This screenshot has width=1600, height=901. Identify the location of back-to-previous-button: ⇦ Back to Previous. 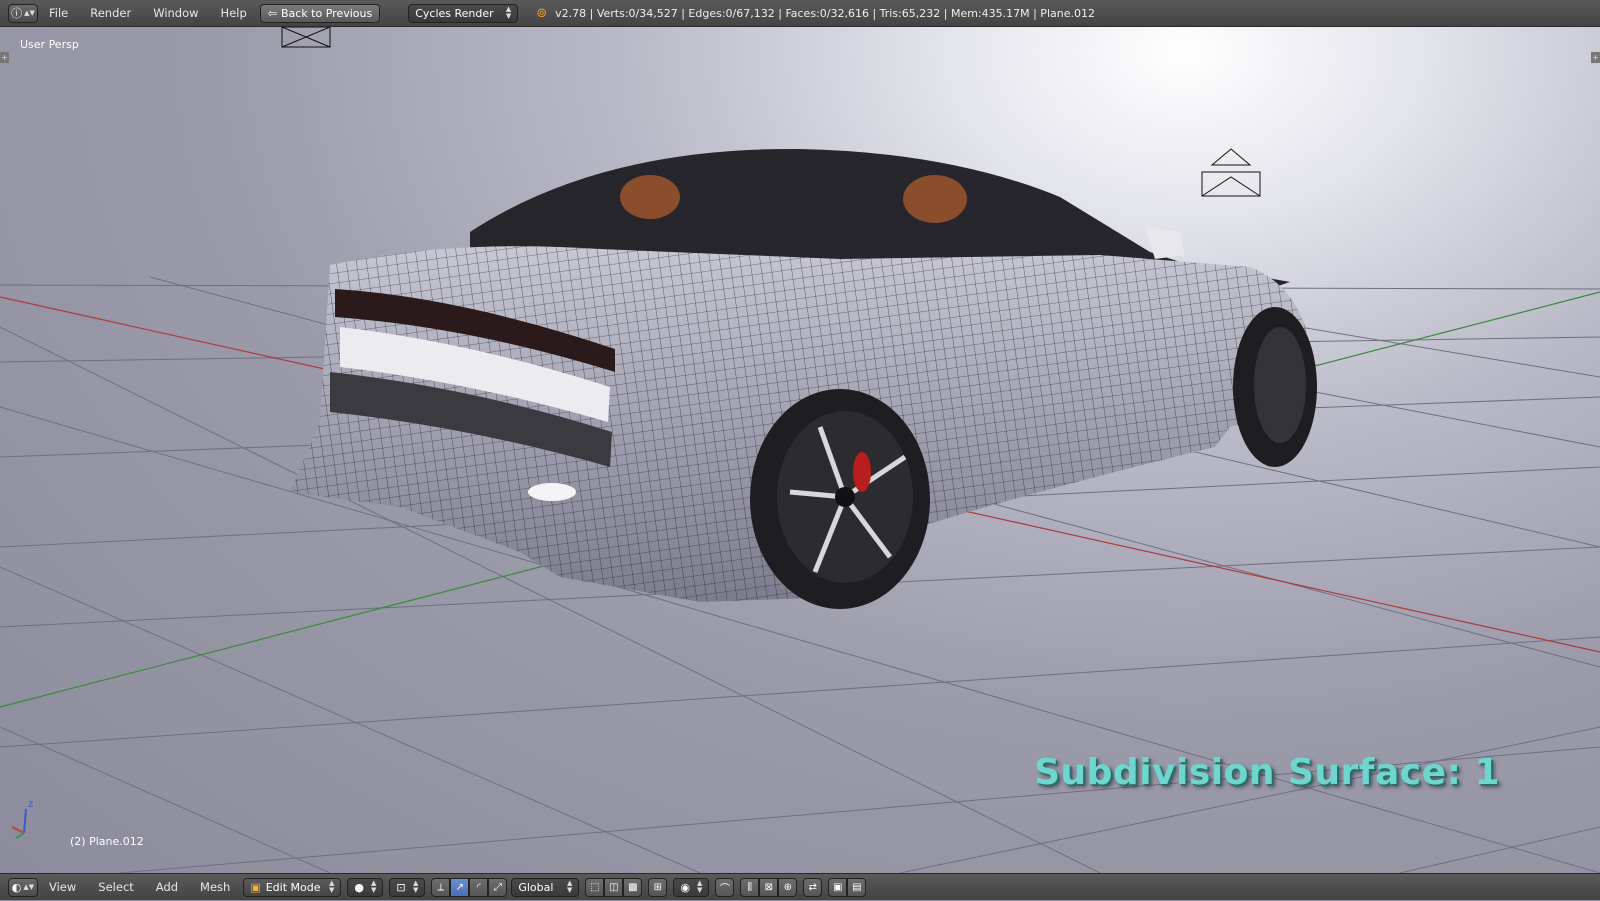
(320, 13).